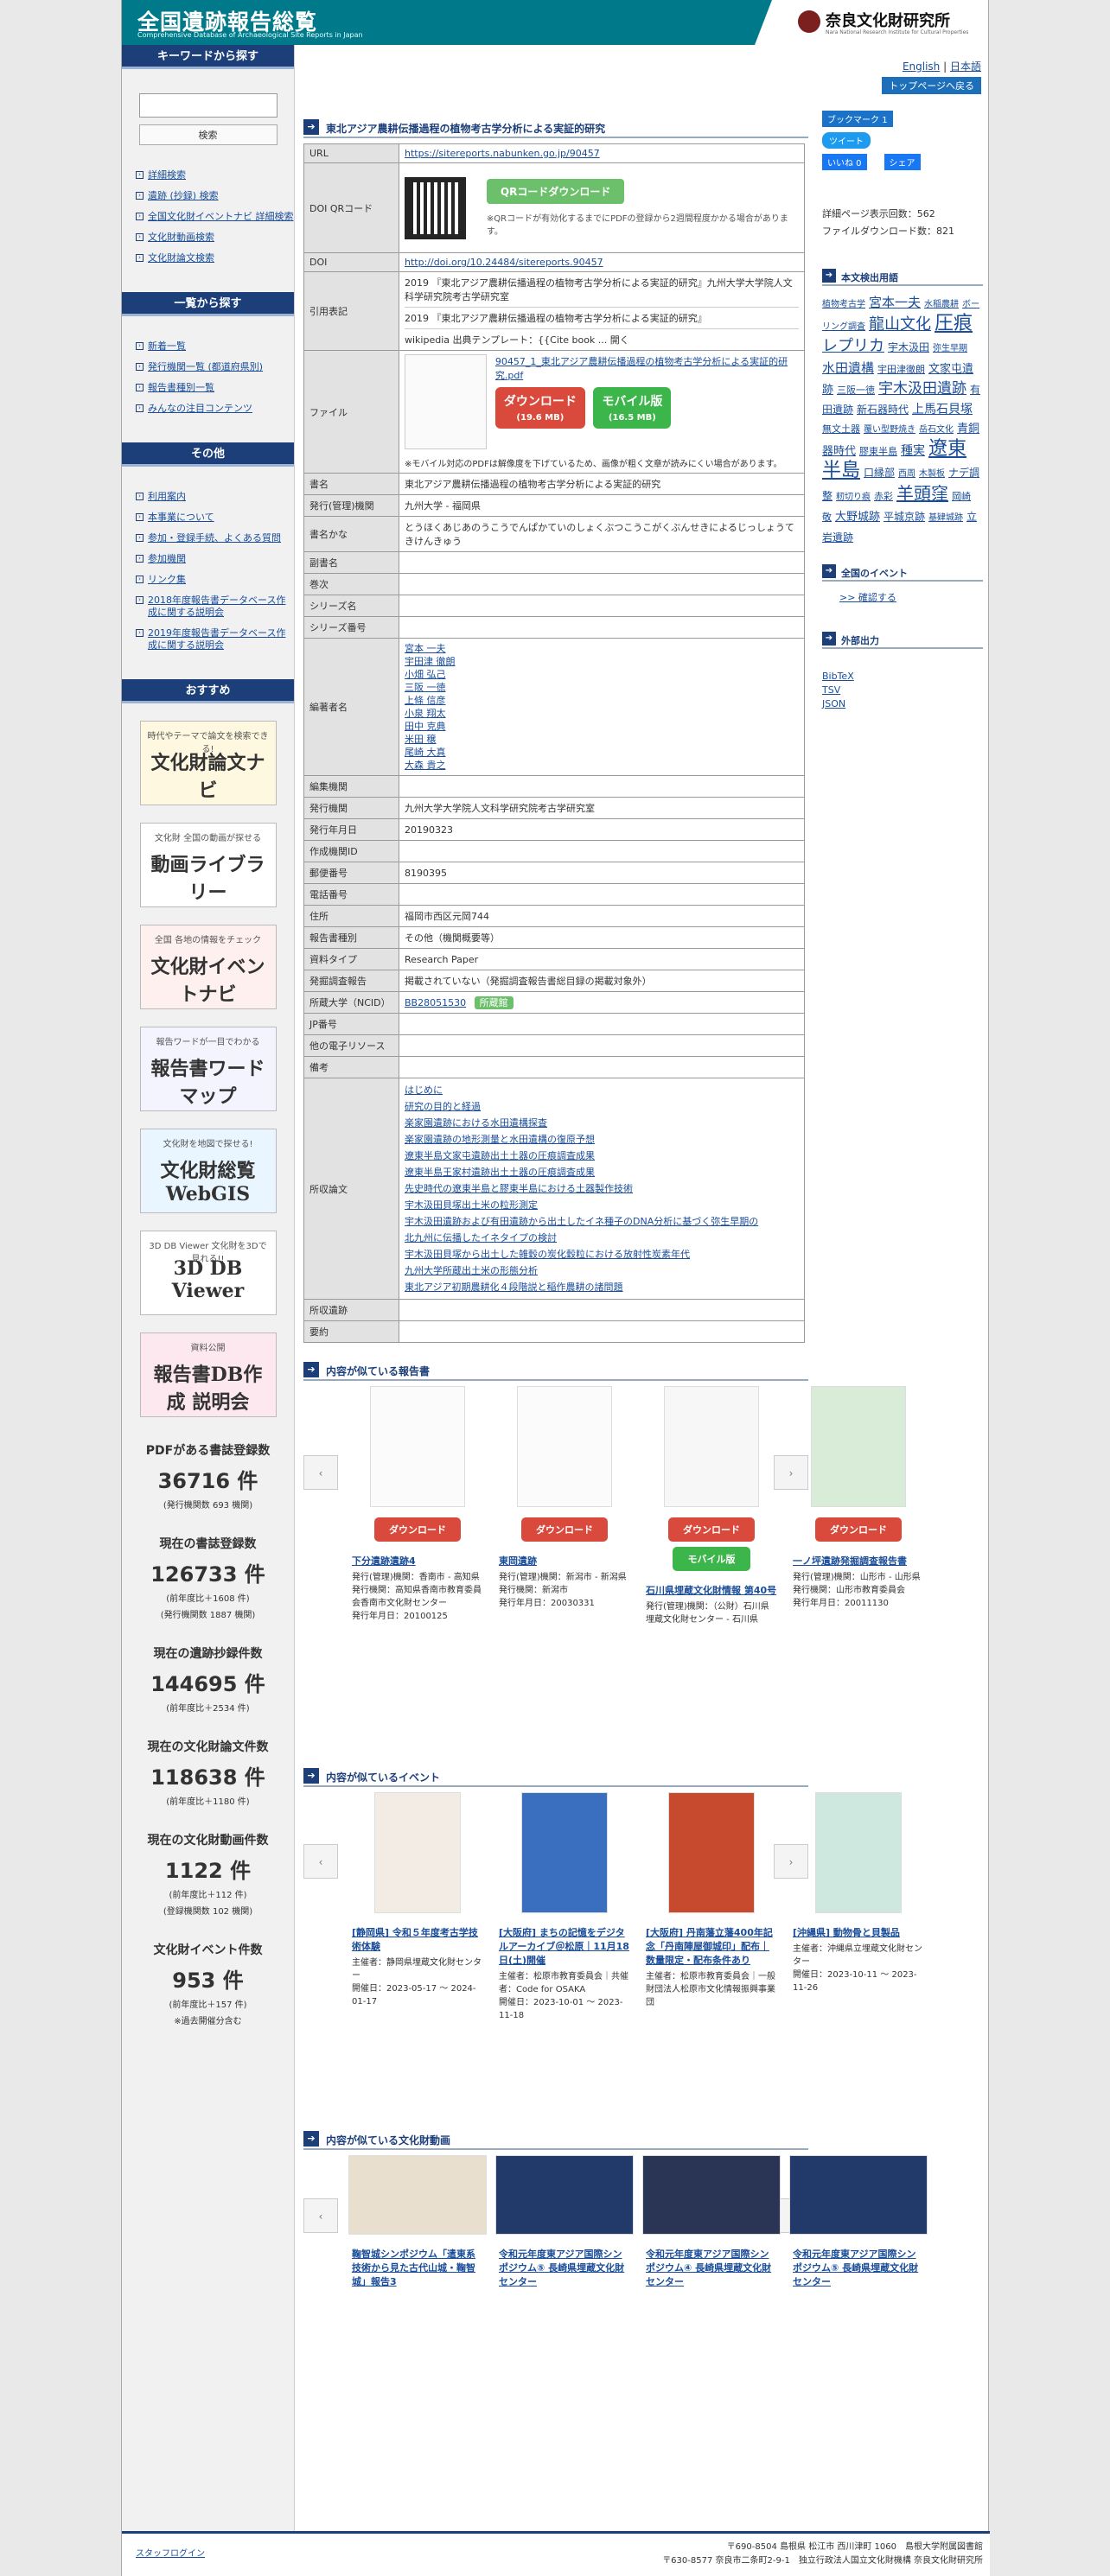 Image resolution: width=1110 pixels, height=2576 pixels. I want to click on other-link-label: 参加・登録手続、よくある質問, so click(214, 538).